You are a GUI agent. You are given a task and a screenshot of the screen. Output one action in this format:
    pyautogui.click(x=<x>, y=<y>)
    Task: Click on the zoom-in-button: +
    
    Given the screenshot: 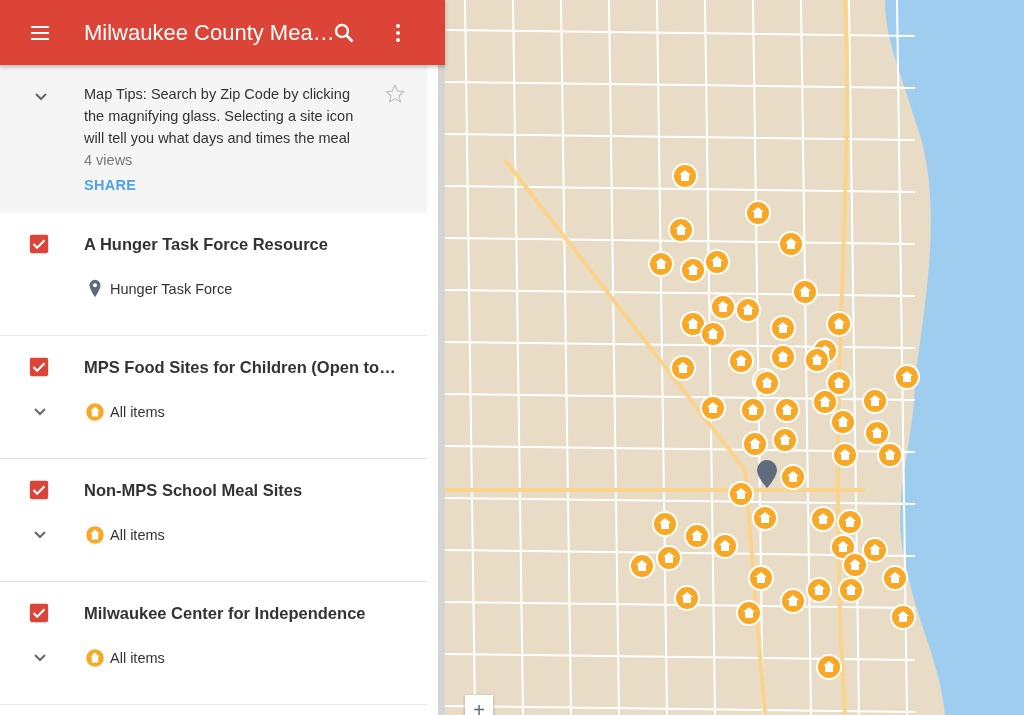 What is the action you would take?
    pyautogui.click(x=479, y=705)
    